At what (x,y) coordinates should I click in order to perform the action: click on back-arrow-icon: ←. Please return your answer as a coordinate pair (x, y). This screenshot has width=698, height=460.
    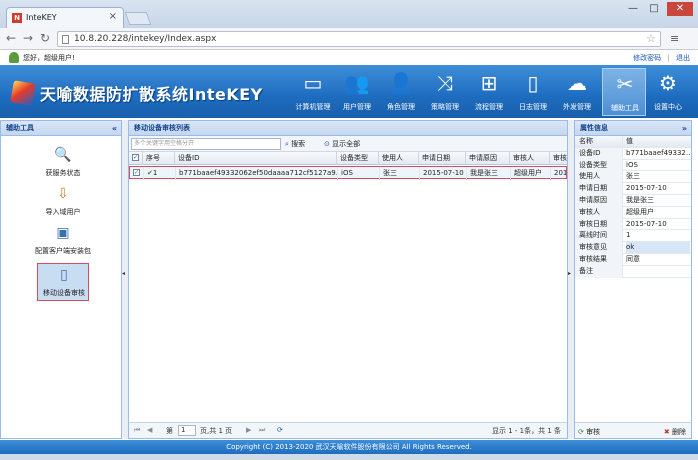
    Looking at the image, I should click on (11, 38).